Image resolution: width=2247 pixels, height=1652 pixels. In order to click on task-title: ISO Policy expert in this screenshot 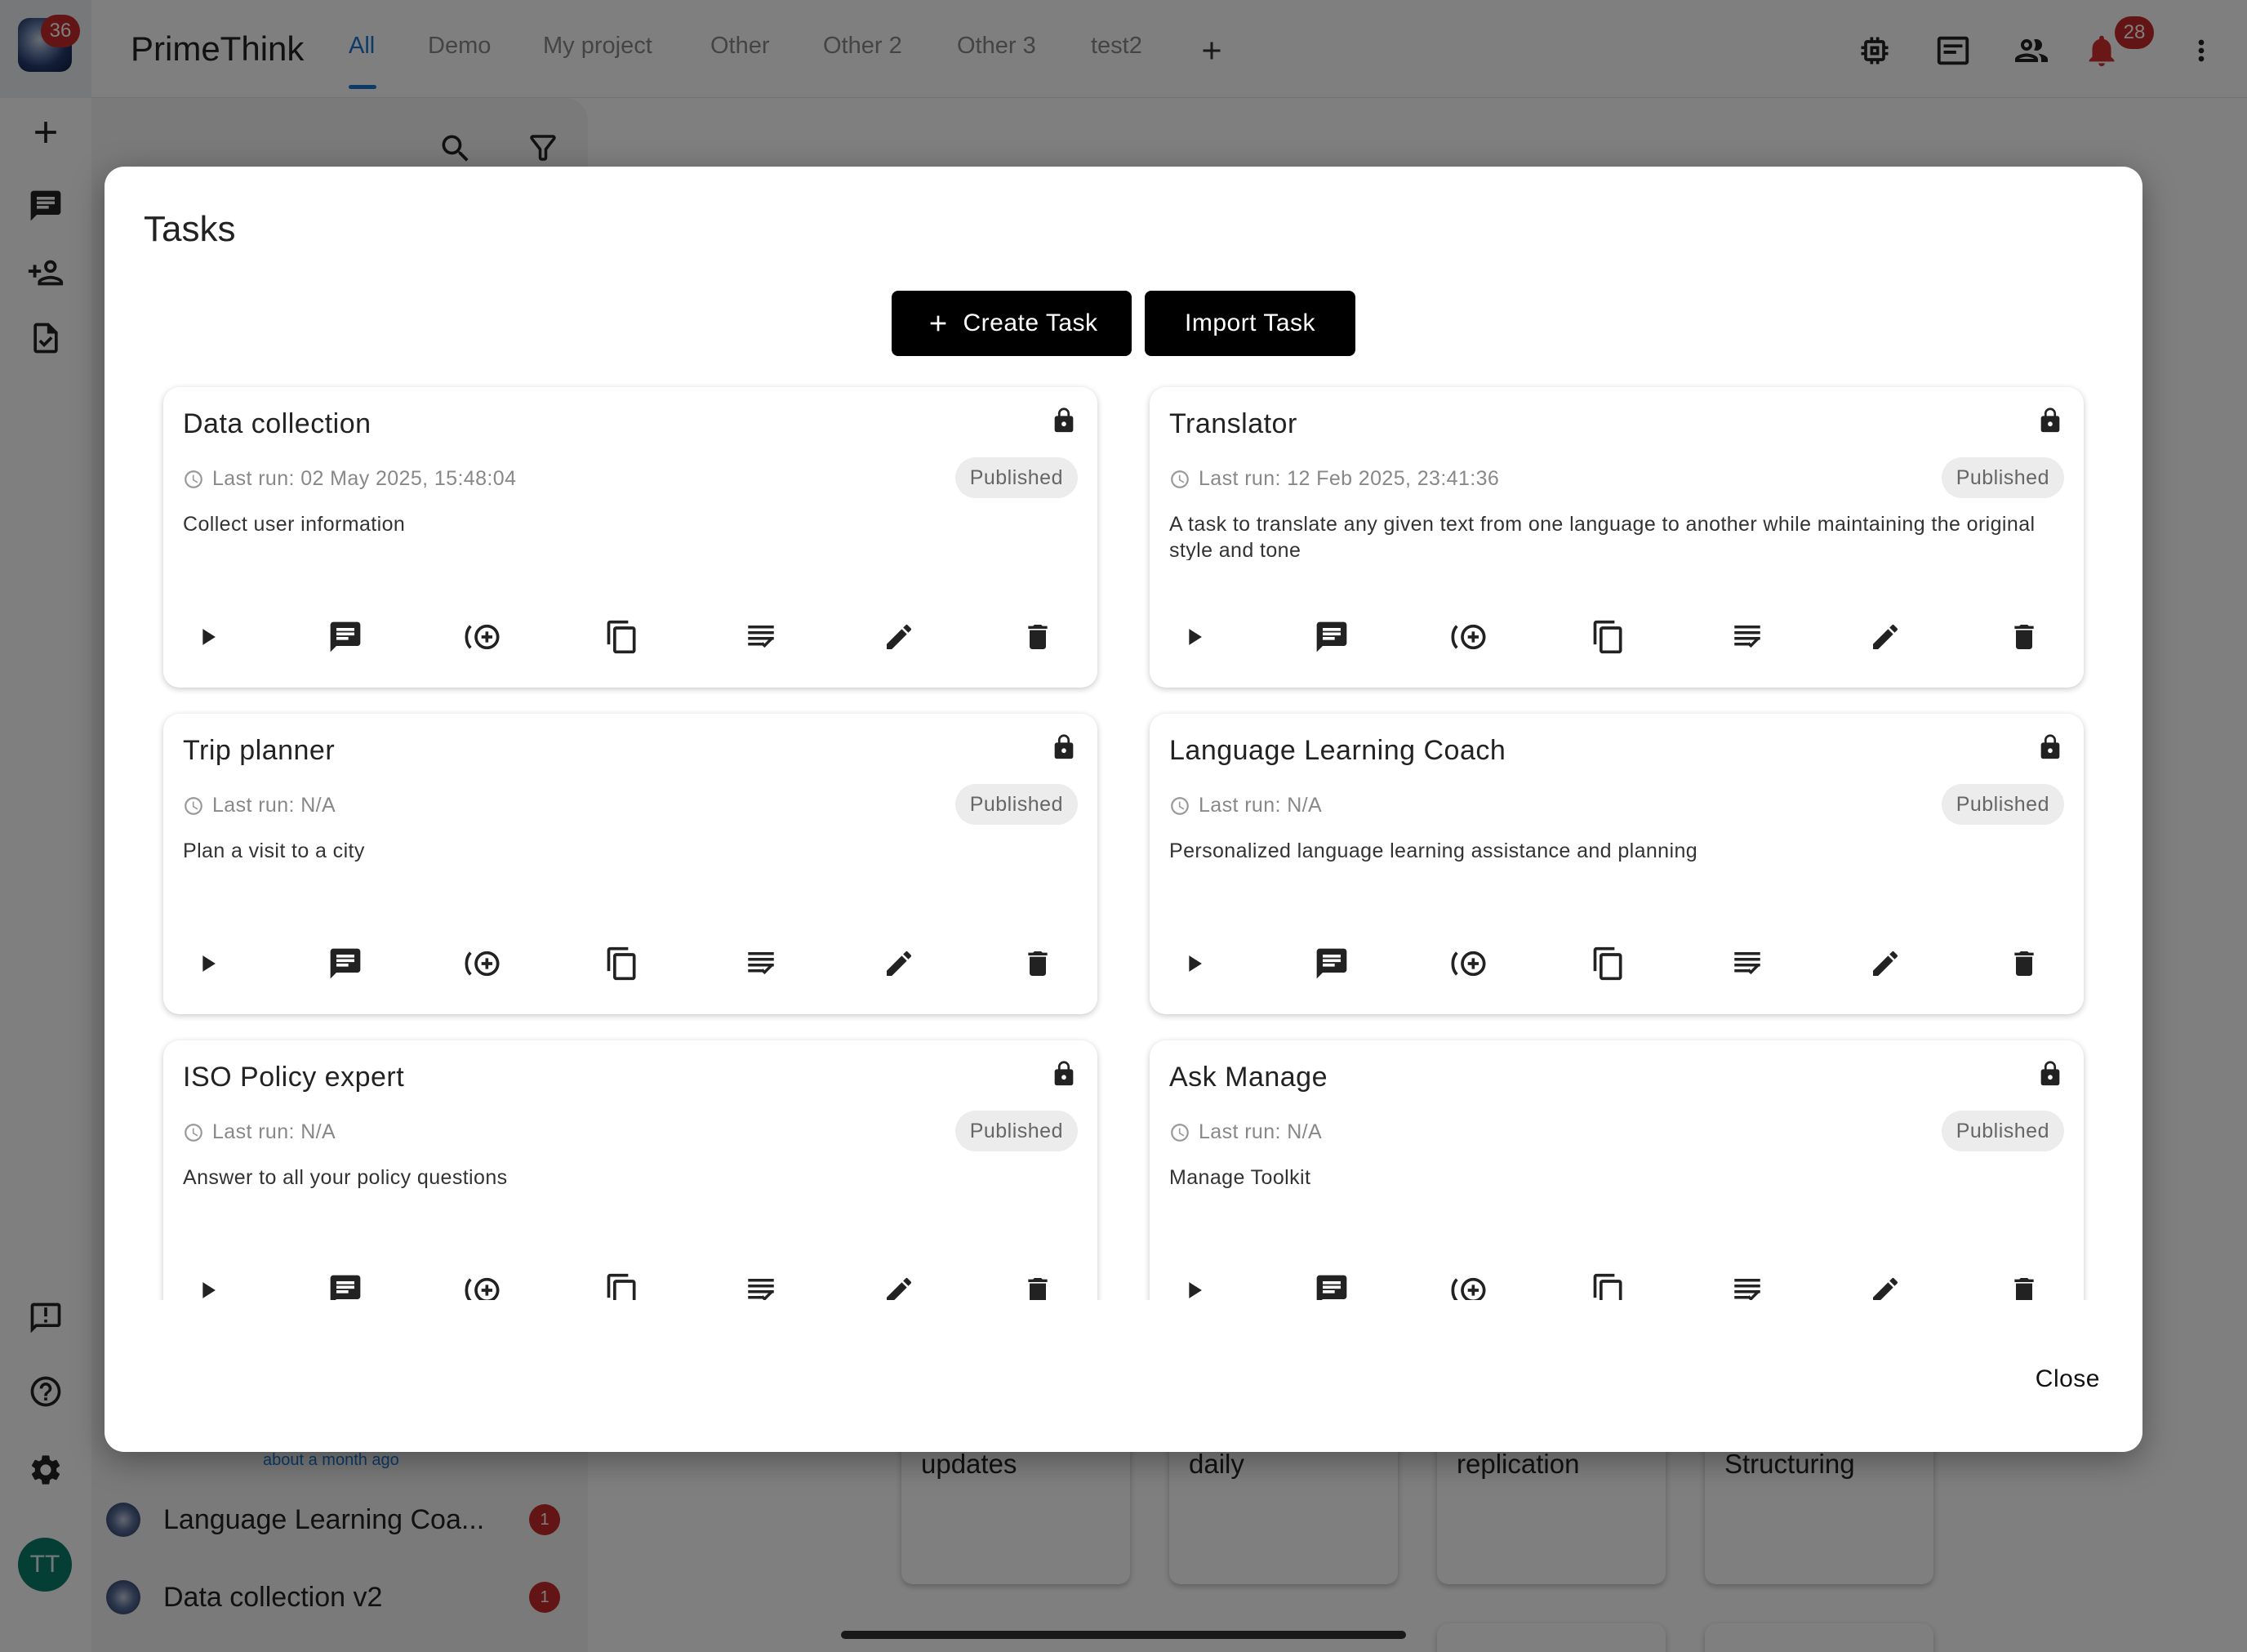, I will do `click(294, 1077)`.